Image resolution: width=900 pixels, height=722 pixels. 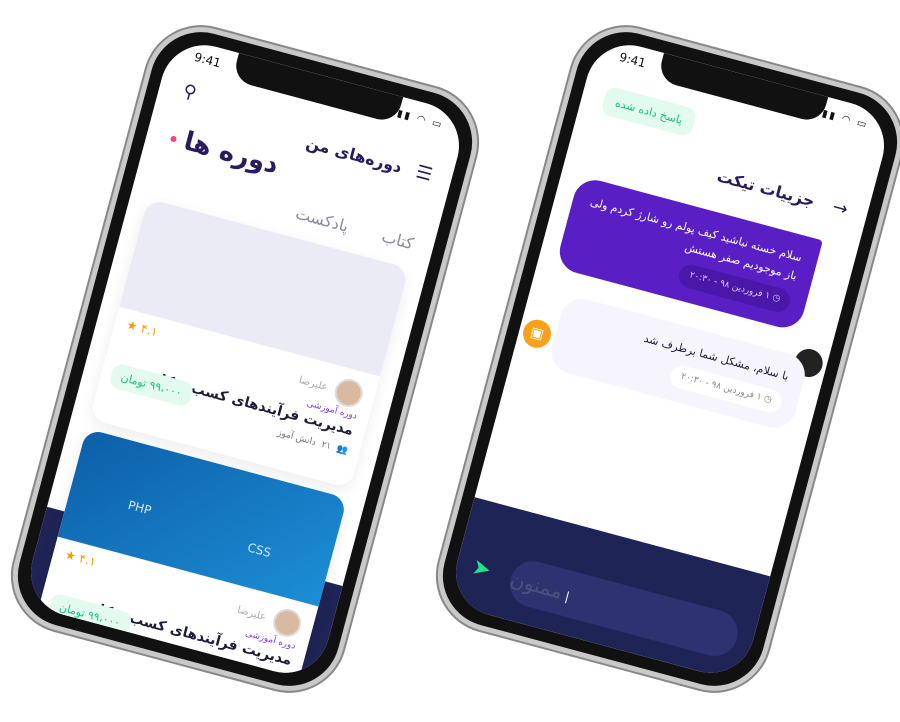 What do you see at coordinates (322, 220) in the screenshot?
I see `tab-podcast: پادکست` at bounding box center [322, 220].